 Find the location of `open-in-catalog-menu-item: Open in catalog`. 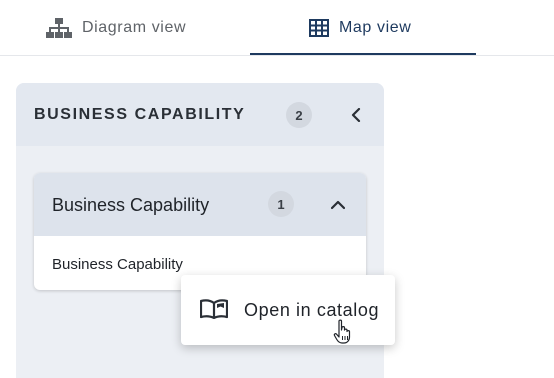

open-in-catalog-menu-item: Open in catalog is located at coordinates (288, 310).